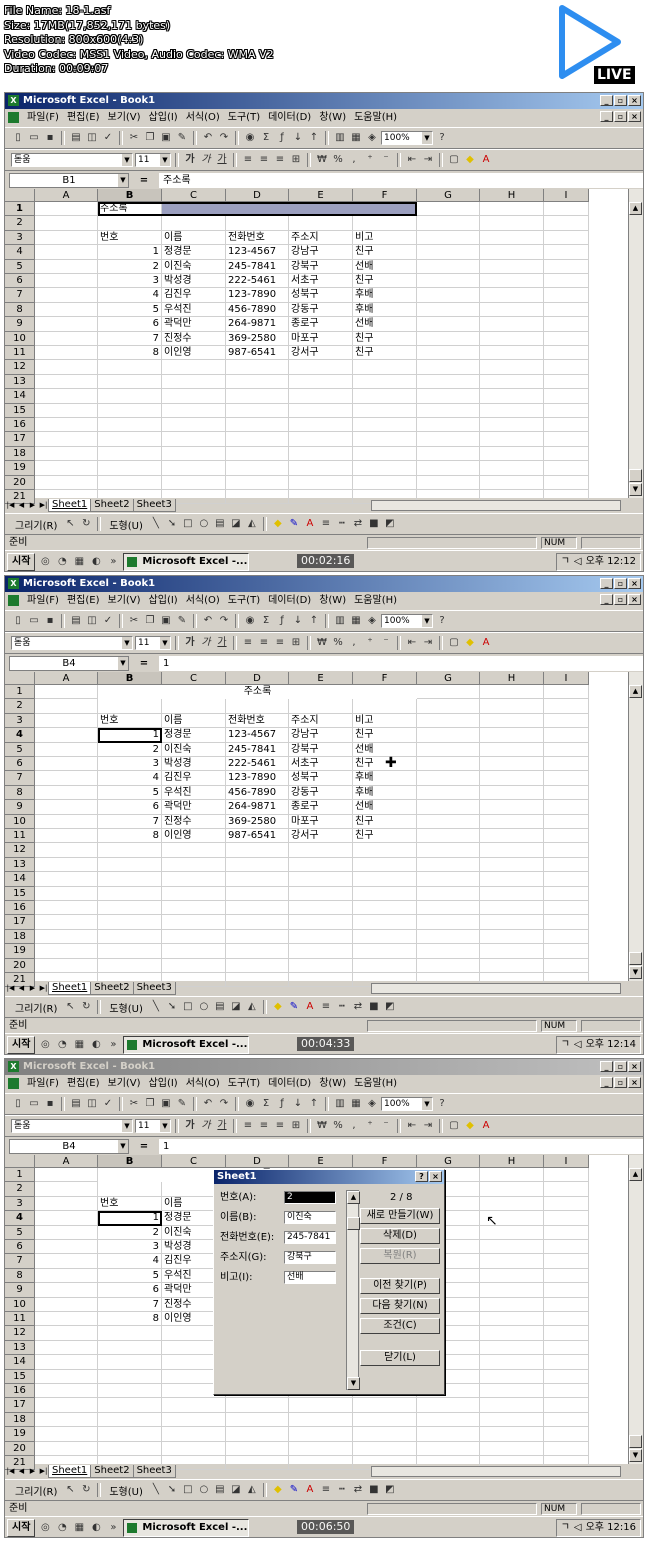 The width and height of the screenshot is (648, 1544). What do you see at coordinates (310, 1277) in the screenshot?
I see `form-field-input: 선배` at bounding box center [310, 1277].